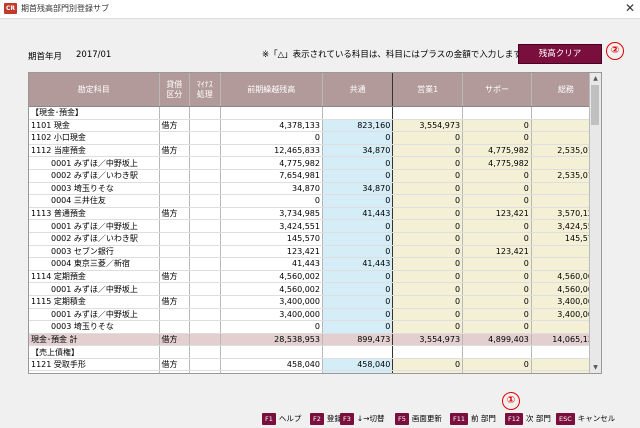 The image size is (640, 428). I want to click on cell-prev: 123,421, so click(271, 252).